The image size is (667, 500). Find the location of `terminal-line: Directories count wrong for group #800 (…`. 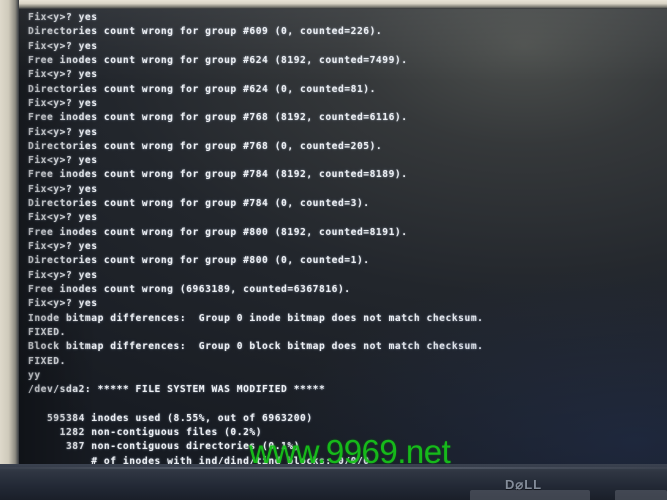

terminal-line: Directories count wrong for group #800 (… is located at coordinates (199, 261).